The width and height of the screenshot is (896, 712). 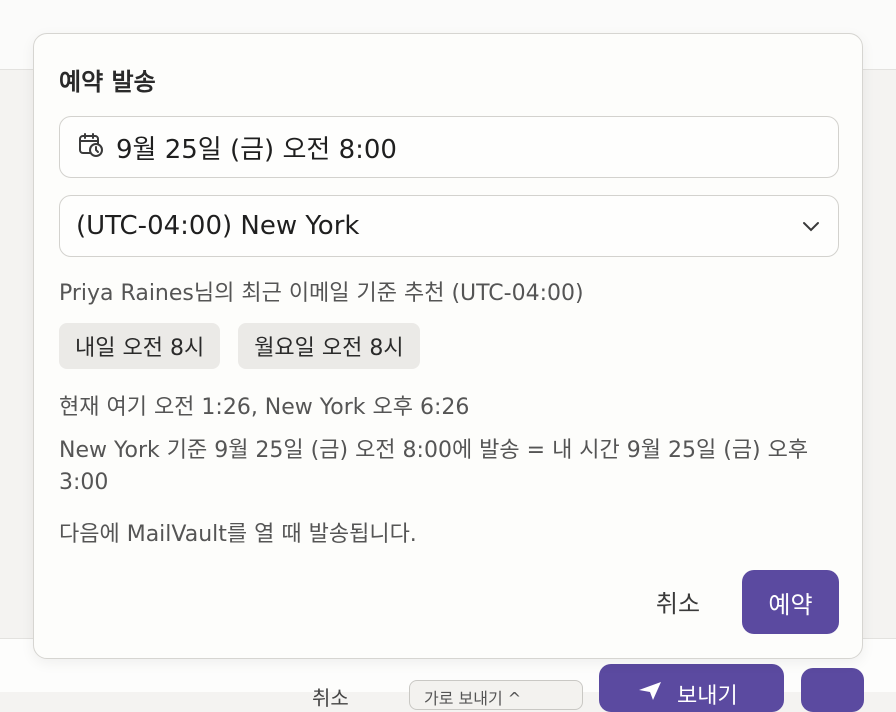 I want to click on current-time-text: 현재 여기 오전 1:26, New York 오후 6:26, so click(x=264, y=407).